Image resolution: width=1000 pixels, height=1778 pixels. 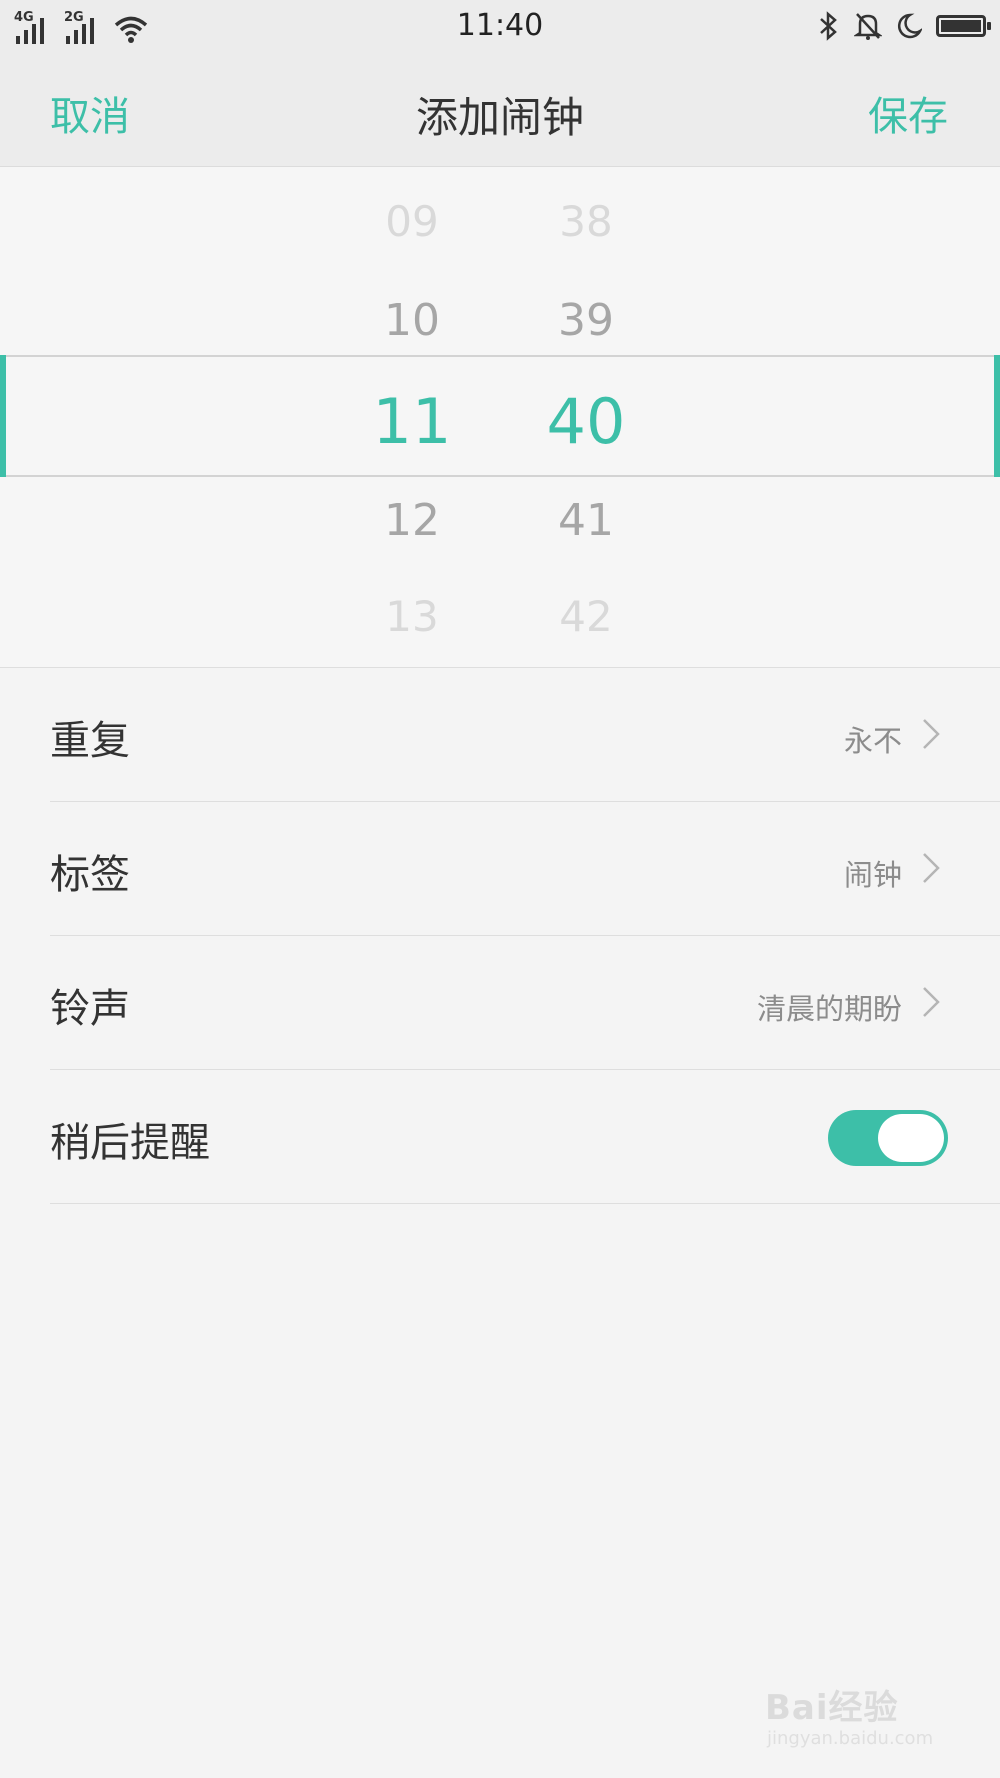 I want to click on page-title: 添加闹钟, so click(x=499, y=117).